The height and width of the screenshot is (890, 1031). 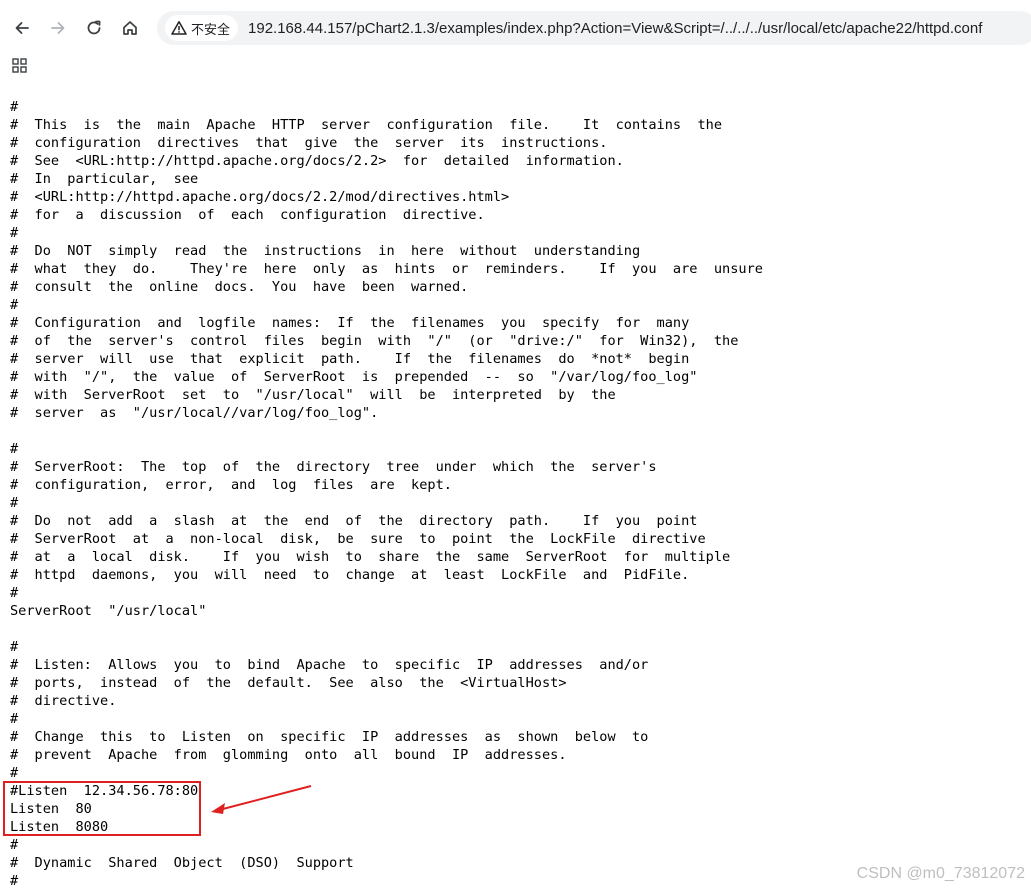 I want to click on config-line: # directive., so click(x=63, y=701).